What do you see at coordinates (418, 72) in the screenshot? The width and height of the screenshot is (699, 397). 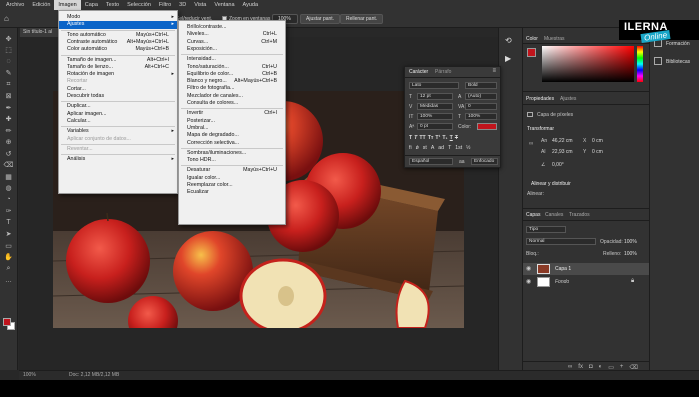 I see `tab-character: Carácter` at bounding box center [418, 72].